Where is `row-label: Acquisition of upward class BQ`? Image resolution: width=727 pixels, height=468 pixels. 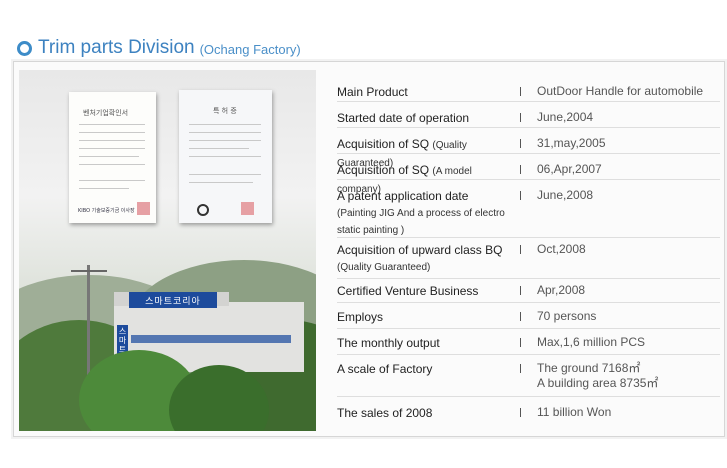
row-label: Acquisition of upward class BQ is located at coordinates (420, 250).